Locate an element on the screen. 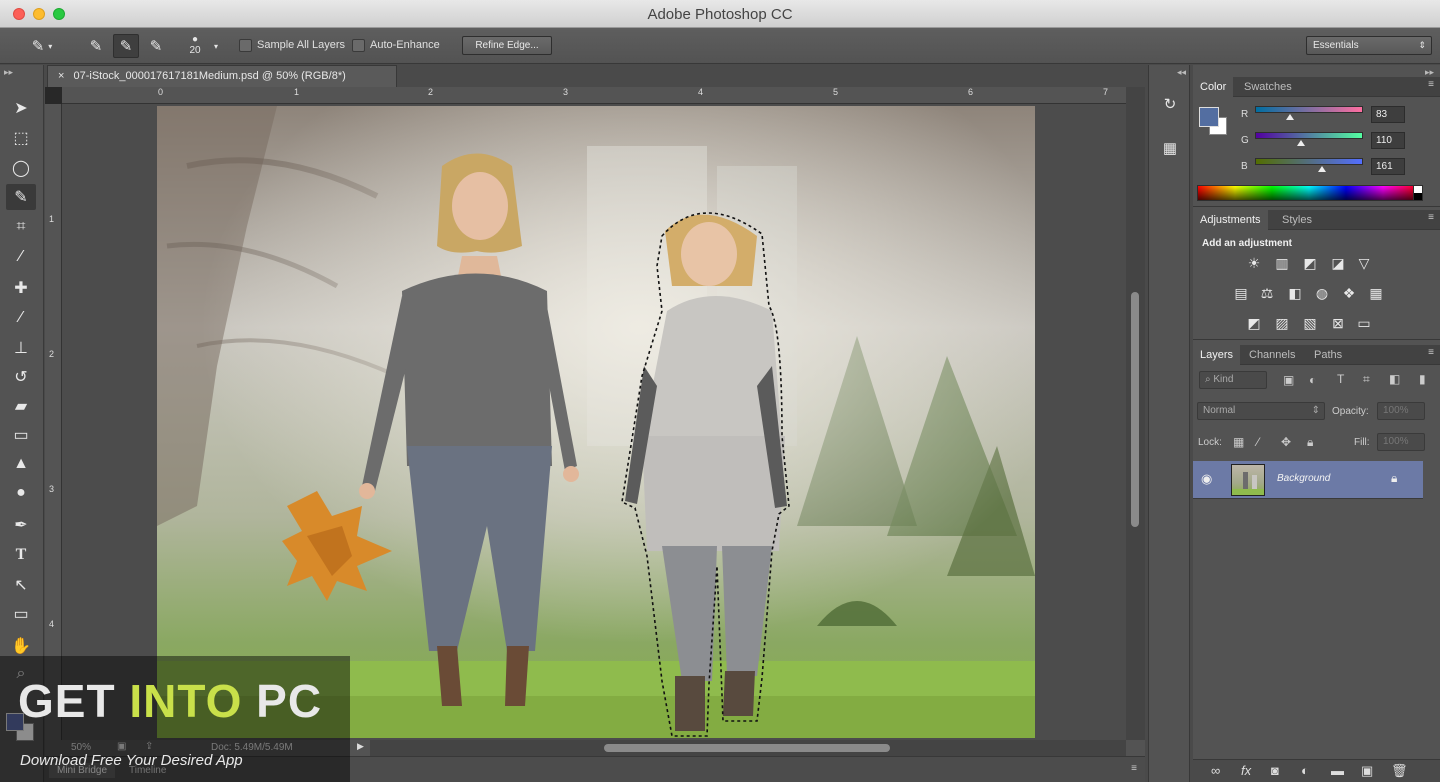 The height and width of the screenshot is (782, 1440). new-layer-icon: ▣ is located at coordinates (1367, 771).